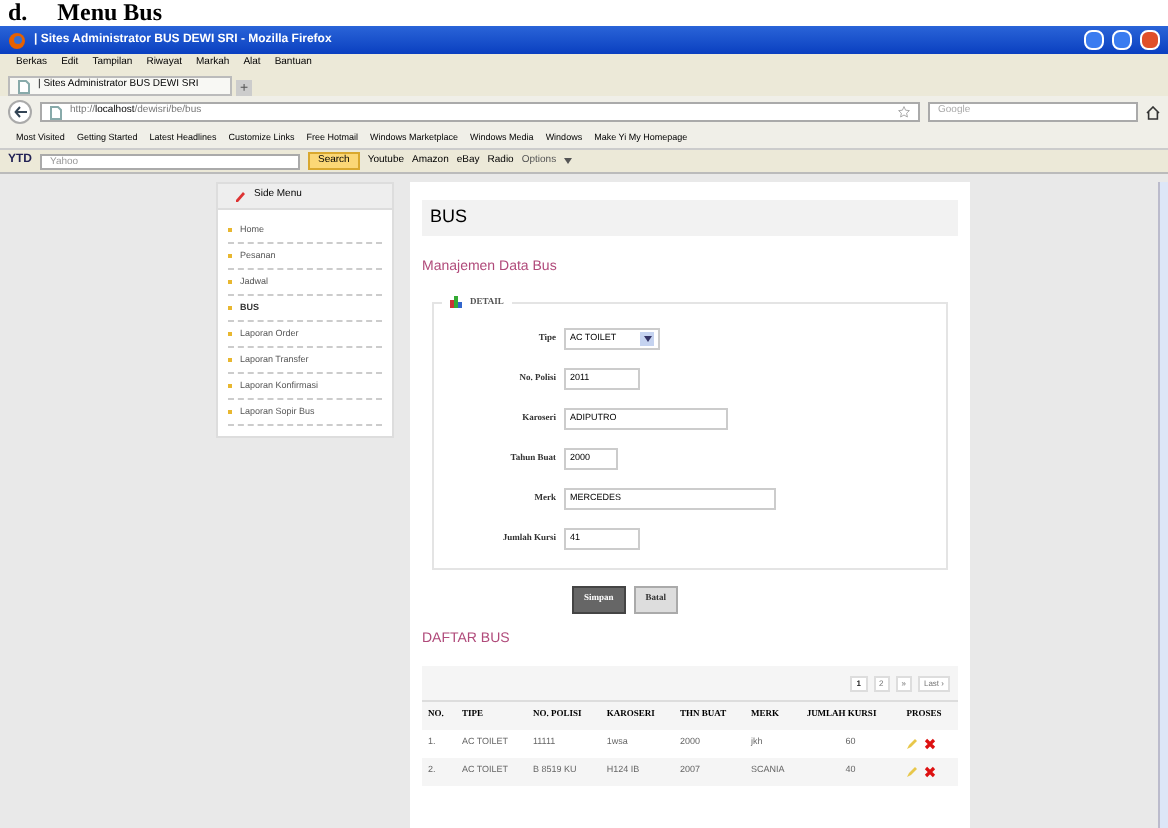 This screenshot has height=828, width=1168. What do you see at coordinates (568, 161) in the screenshot?
I see `caret-icon` at bounding box center [568, 161].